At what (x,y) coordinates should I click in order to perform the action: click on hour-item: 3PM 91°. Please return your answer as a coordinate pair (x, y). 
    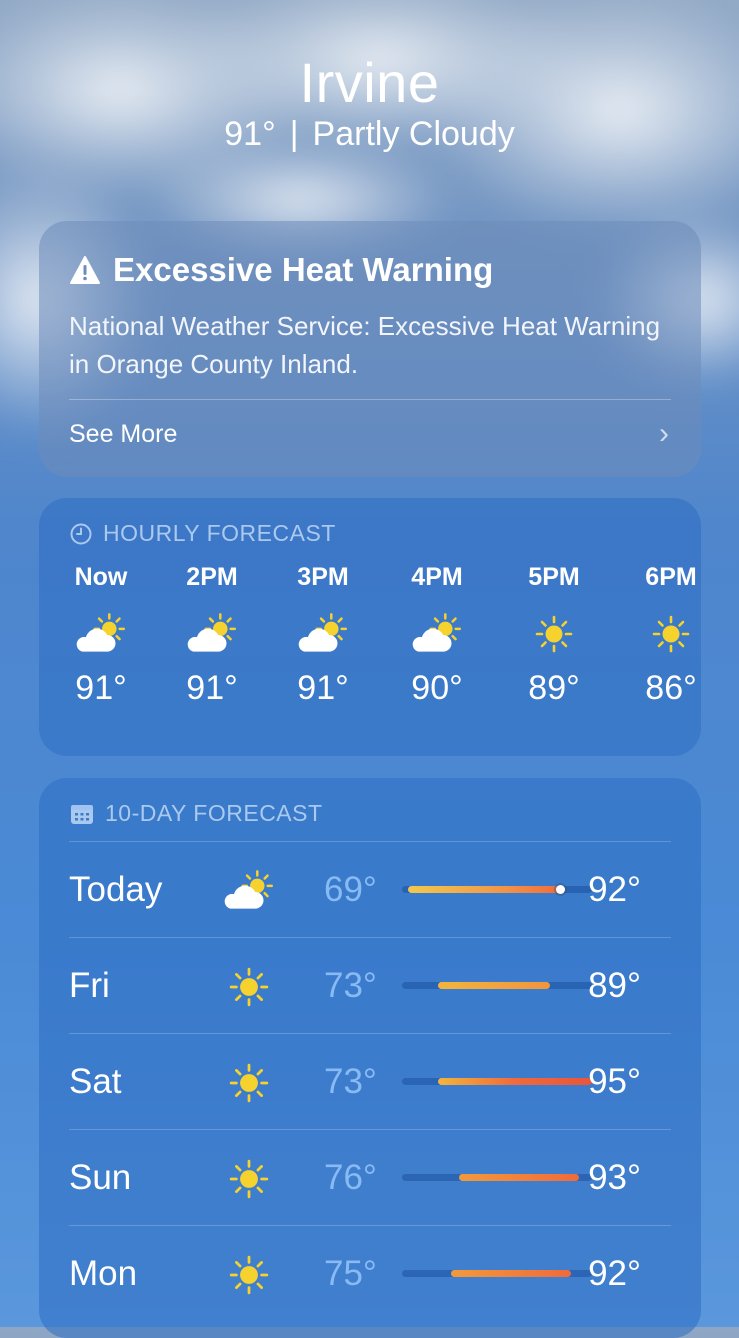
    Looking at the image, I should click on (323, 635).